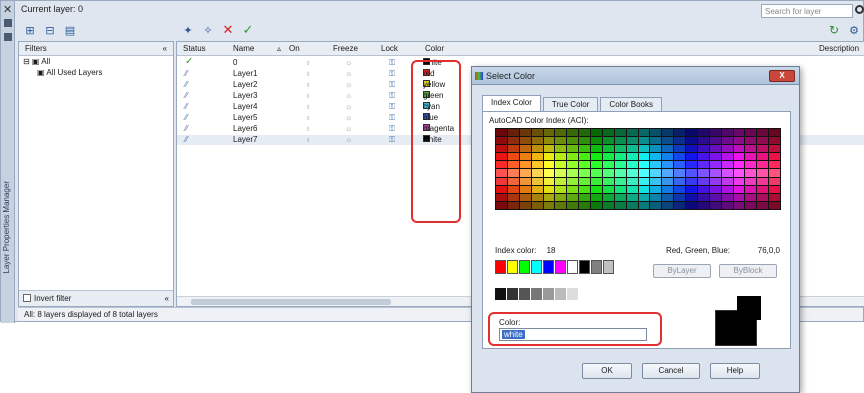 Image resolution: width=864 pixels, height=393 pixels. Describe the element at coordinates (511, 103) in the screenshot. I see `tab-index-color: Index Color` at that location.